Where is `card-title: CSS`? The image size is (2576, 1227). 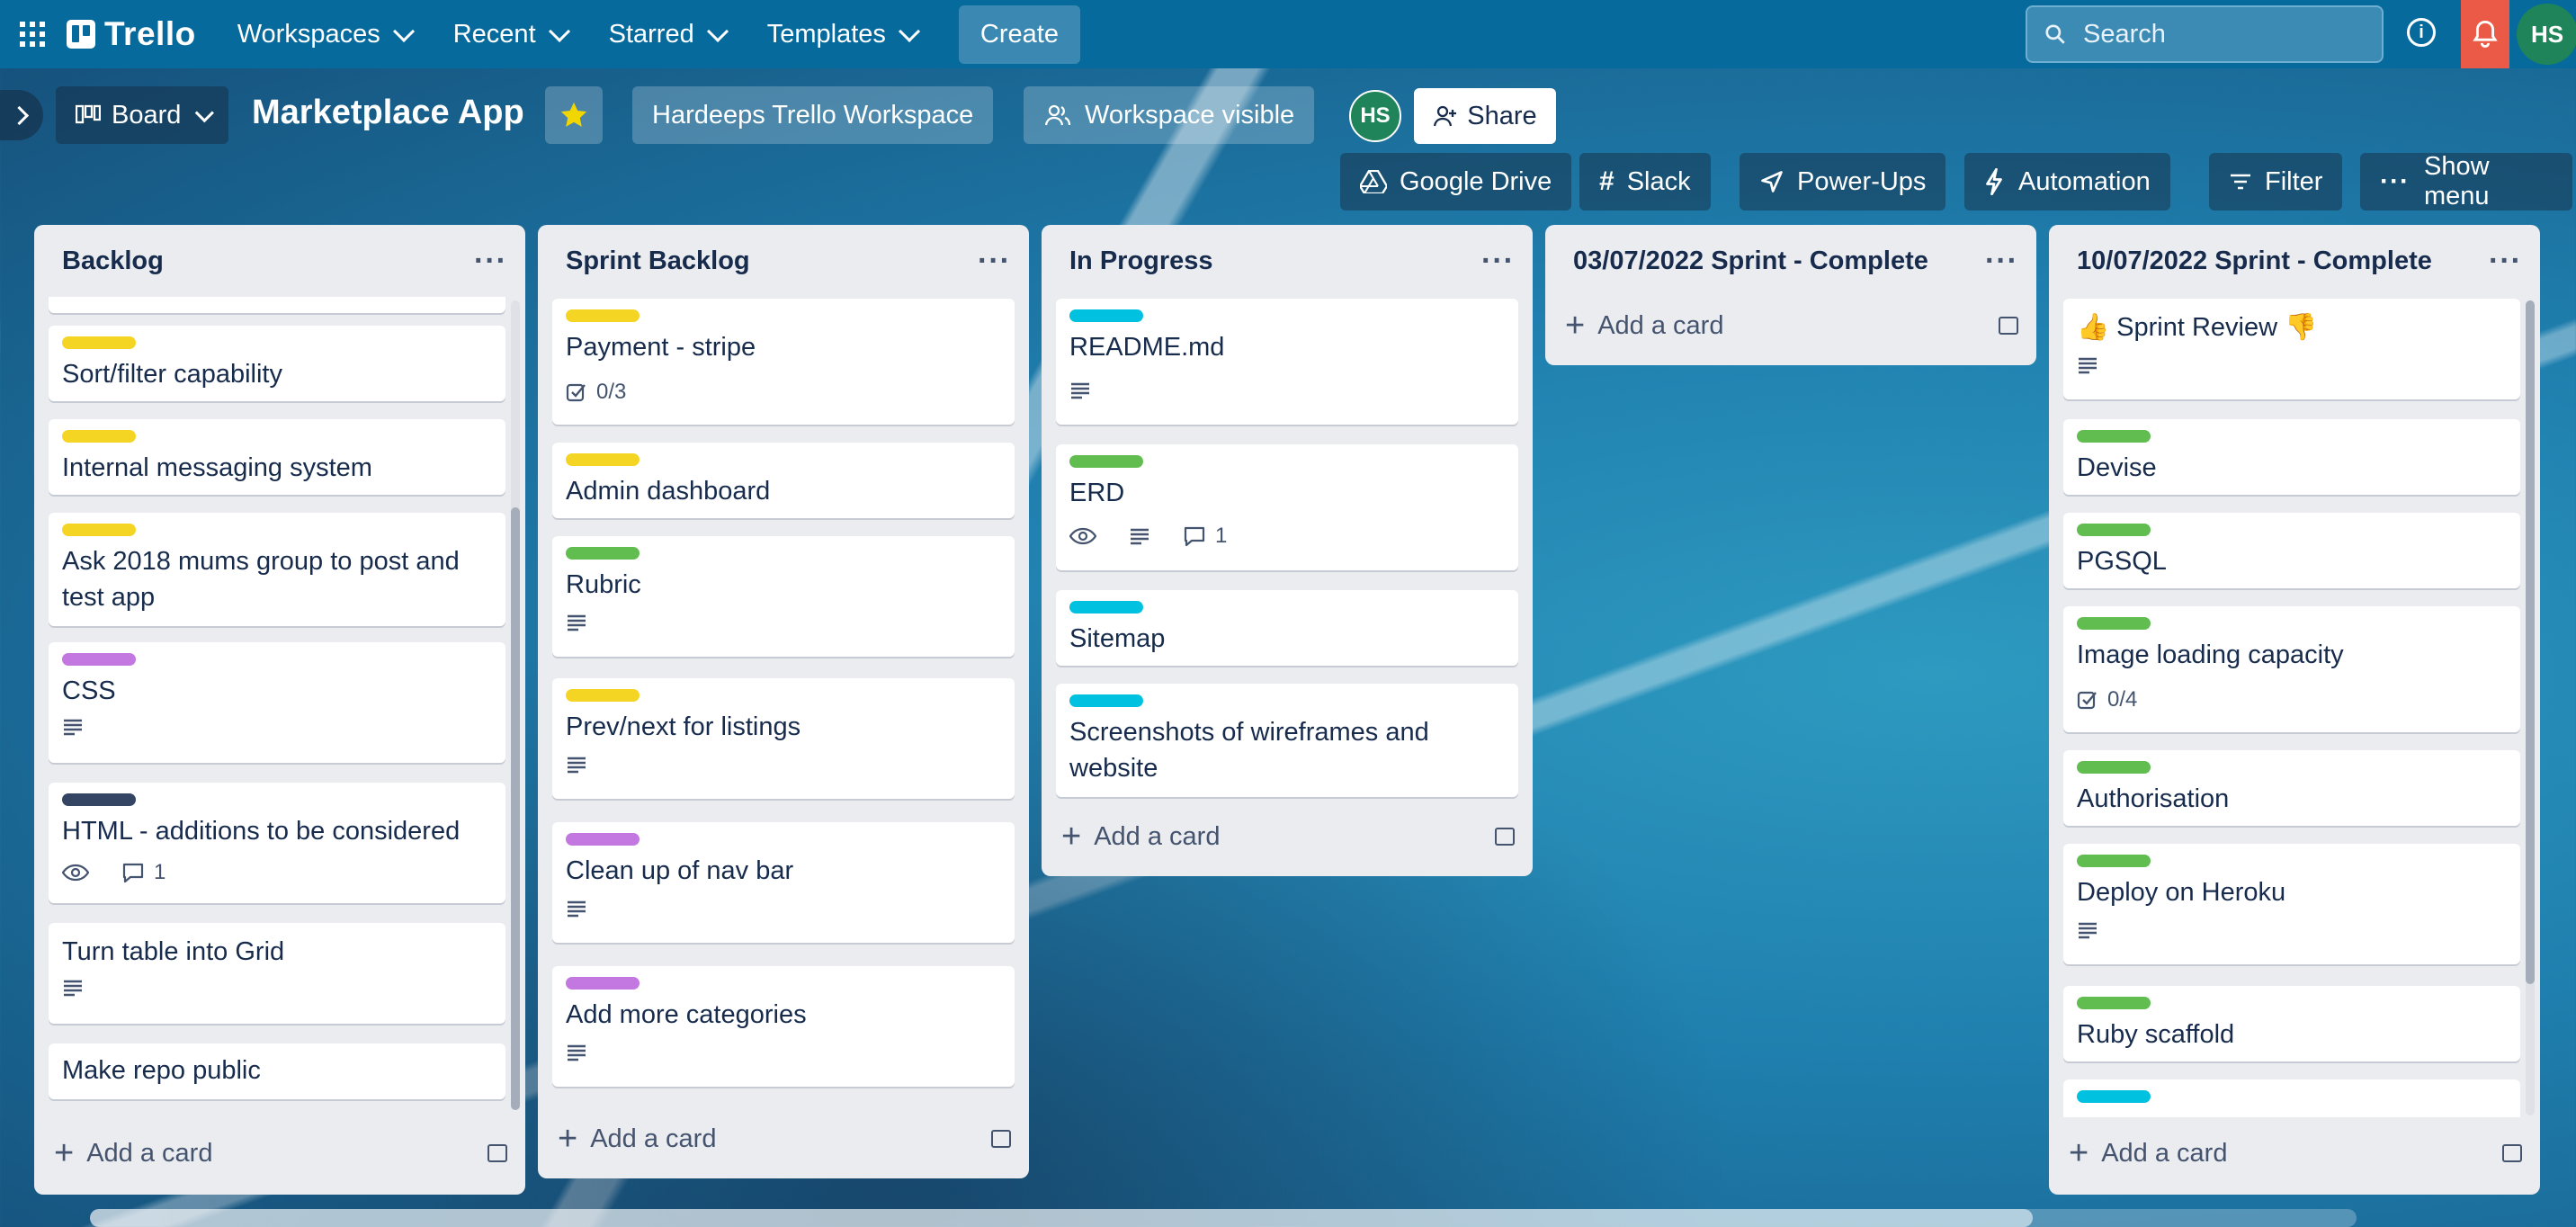 card-title: CSS is located at coordinates (89, 690).